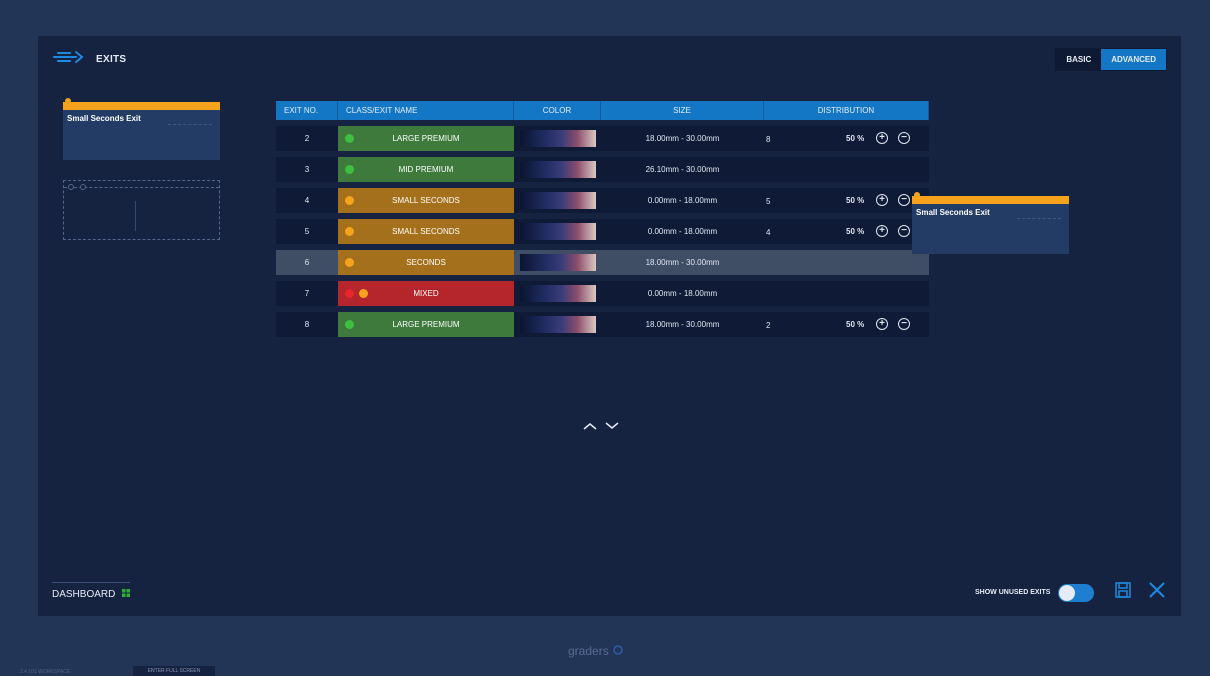 This screenshot has width=1210, height=676. Describe the element at coordinates (1157, 592) in the screenshot. I see `close-icon` at that location.